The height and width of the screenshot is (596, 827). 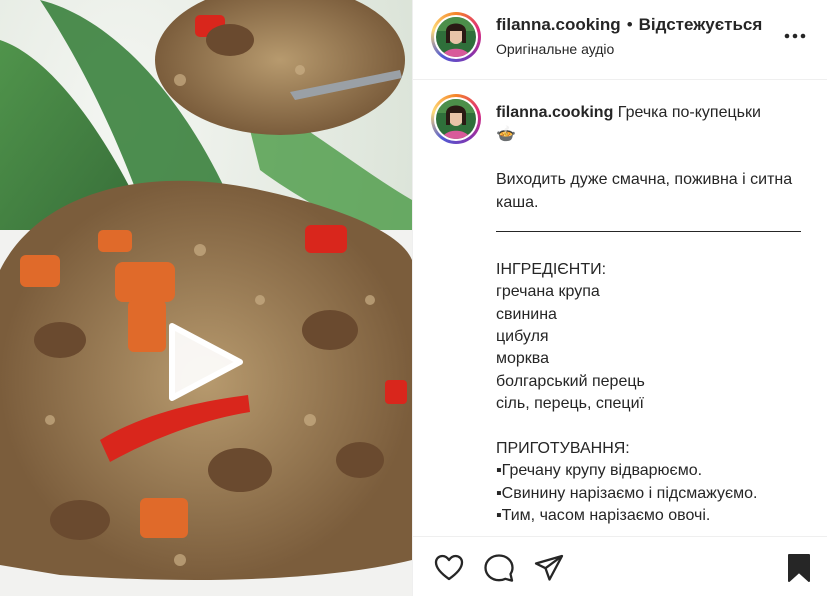 What do you see at coordinates (523, 359) in the screenshot?
I see `ingredient-item: морква` at bounding box center [523, 359].